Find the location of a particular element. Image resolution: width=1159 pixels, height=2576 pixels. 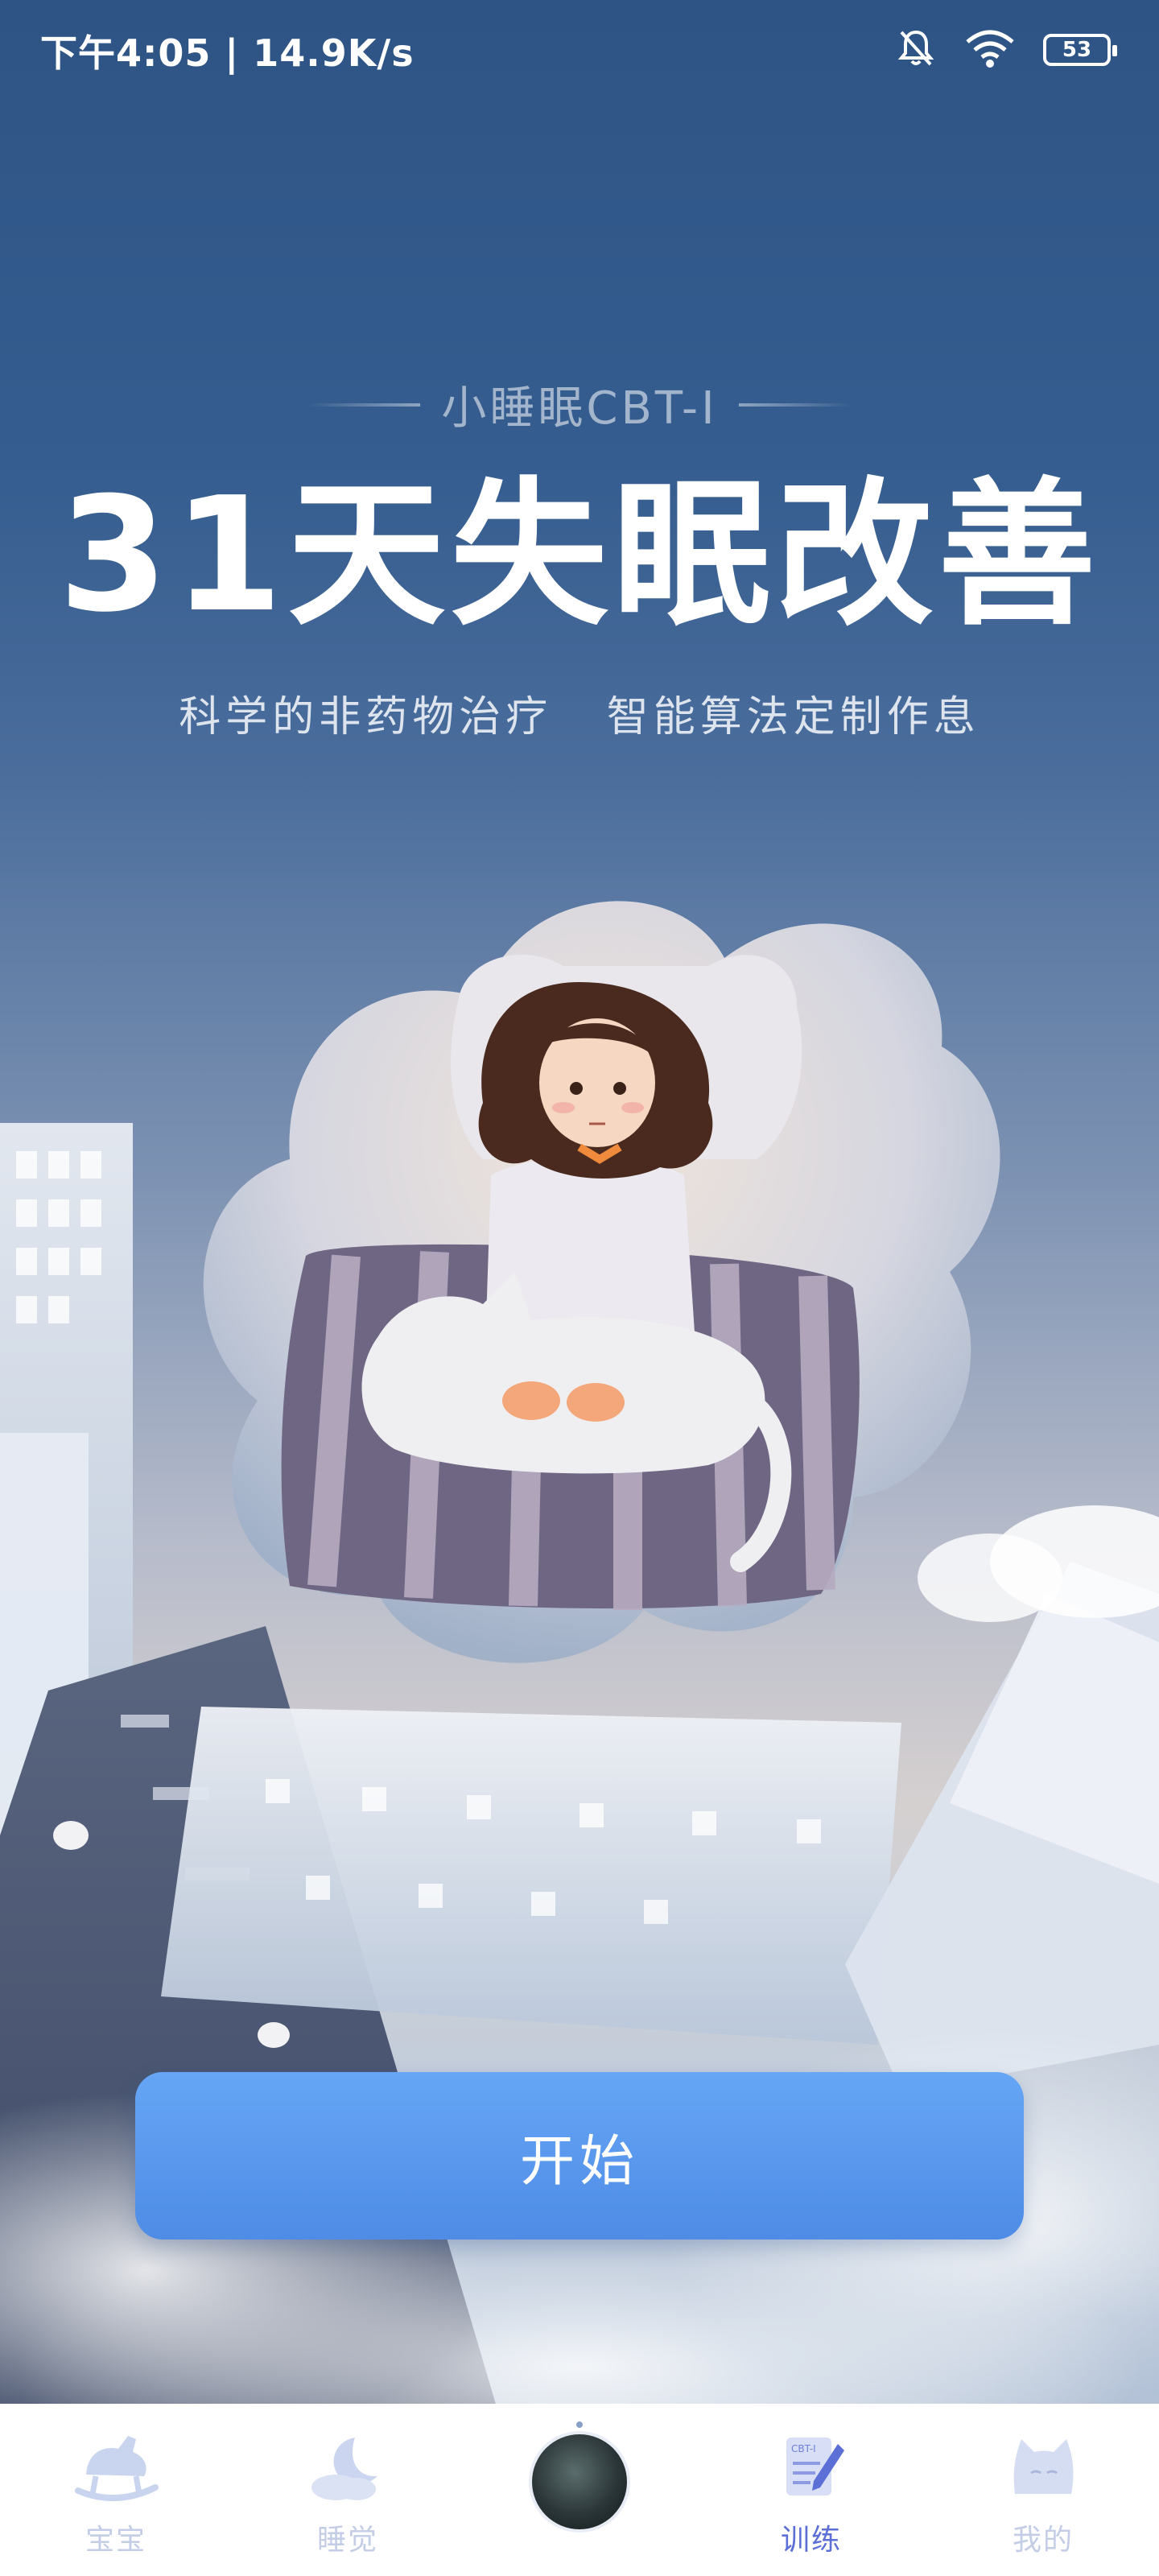

battery-indicator: 53 is located at coordinates (1080, 50).